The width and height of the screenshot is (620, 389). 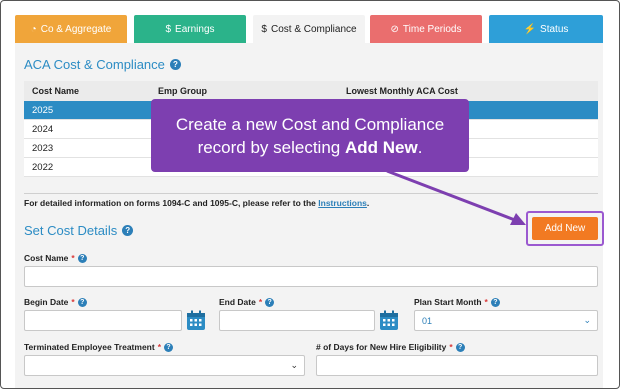 What do you see at coordinates (381, 147) in the screenshot?
I see `callout-bold-text: Add New` at bounding box center [381, 147].